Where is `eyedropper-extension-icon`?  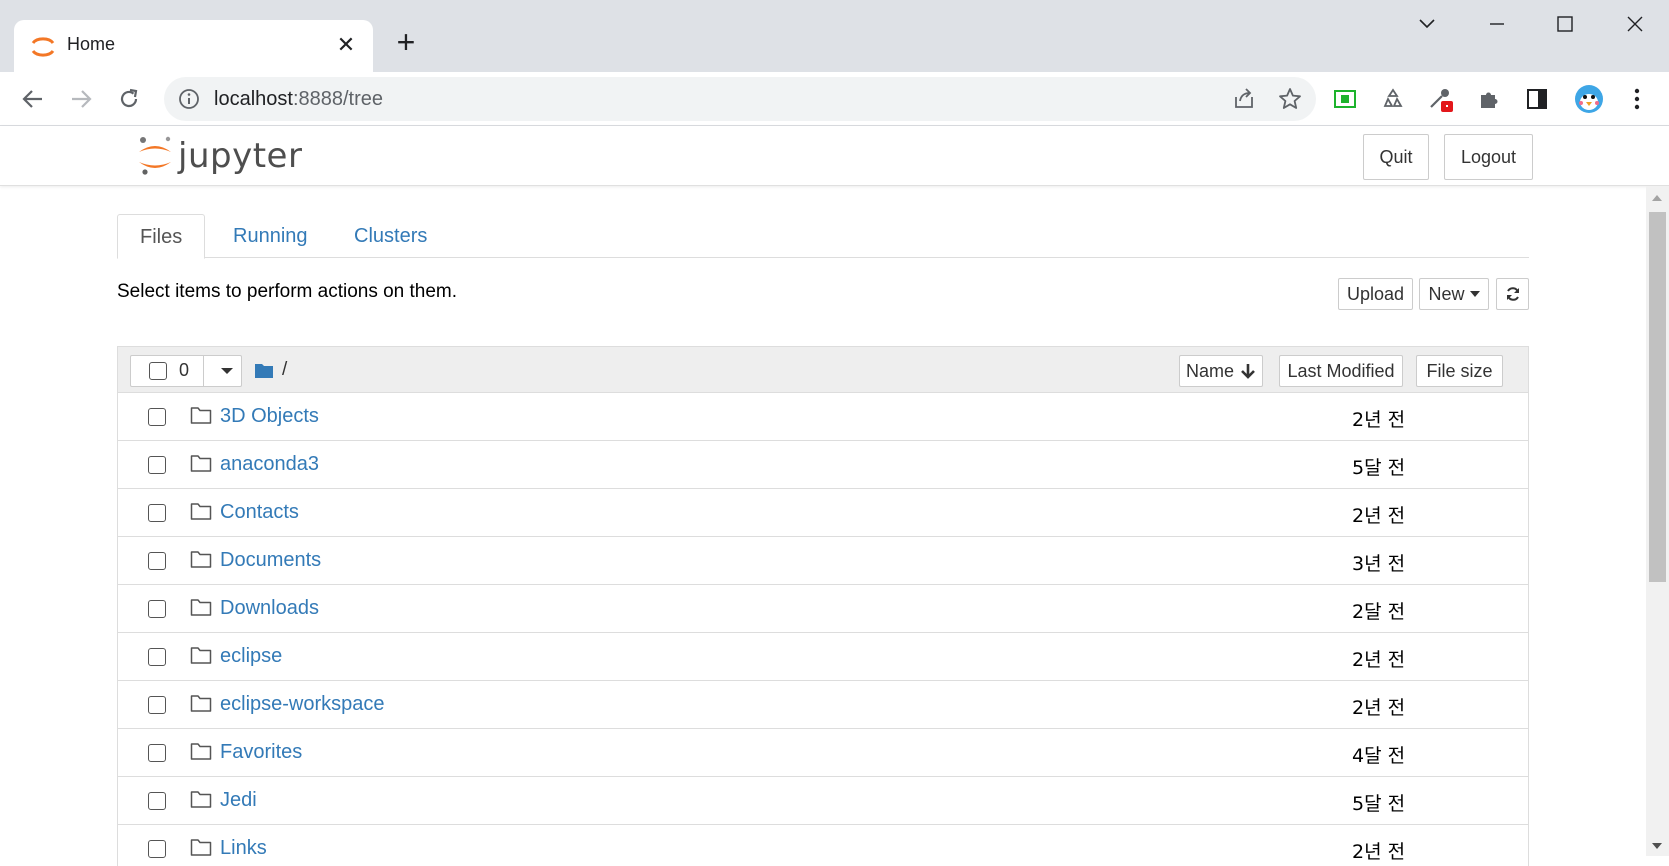 eyedropper-extension-icon is located at coordinates (1441, 99).